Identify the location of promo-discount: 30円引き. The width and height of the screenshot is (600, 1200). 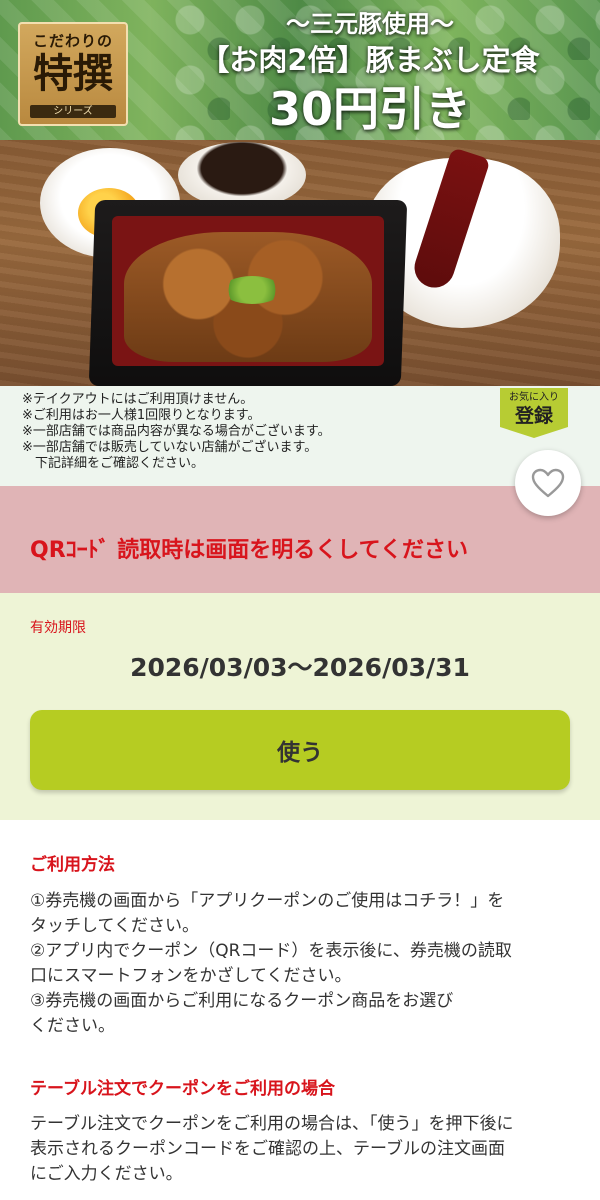
(369, 109).